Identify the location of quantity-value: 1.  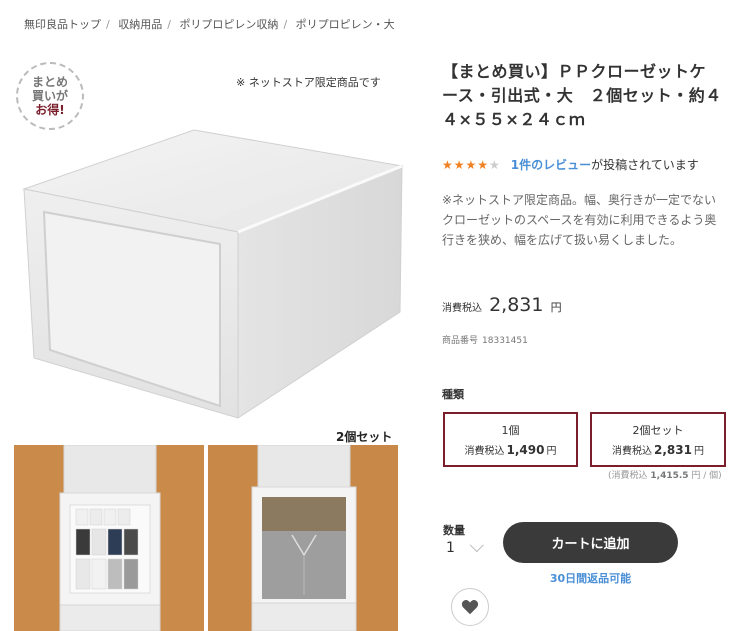
(450, 548).